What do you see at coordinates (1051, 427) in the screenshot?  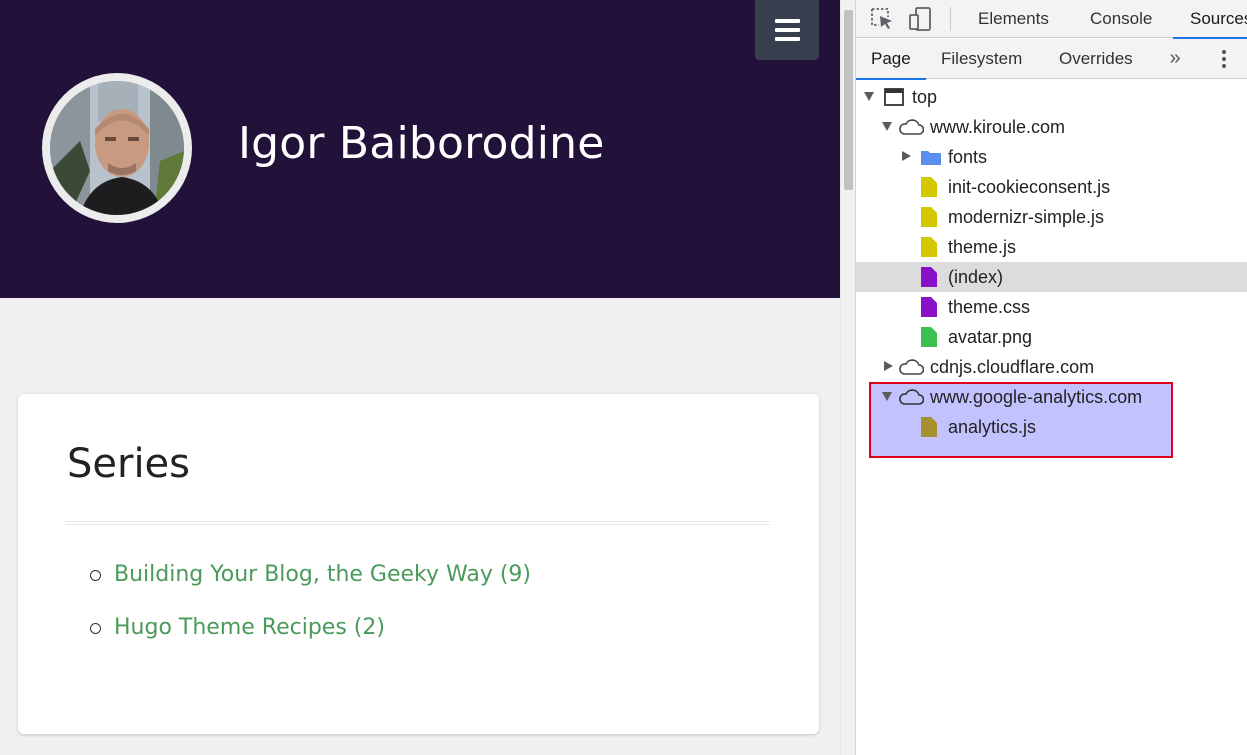 I see `tree-row-file-analytics: analytics.js` at bounding box center [1051, 427].